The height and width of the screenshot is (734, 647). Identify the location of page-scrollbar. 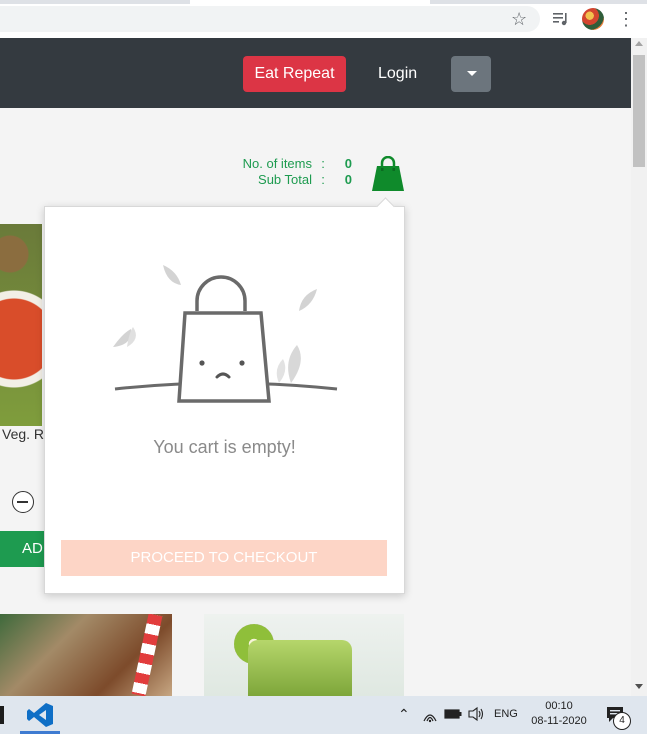
(639, 367).